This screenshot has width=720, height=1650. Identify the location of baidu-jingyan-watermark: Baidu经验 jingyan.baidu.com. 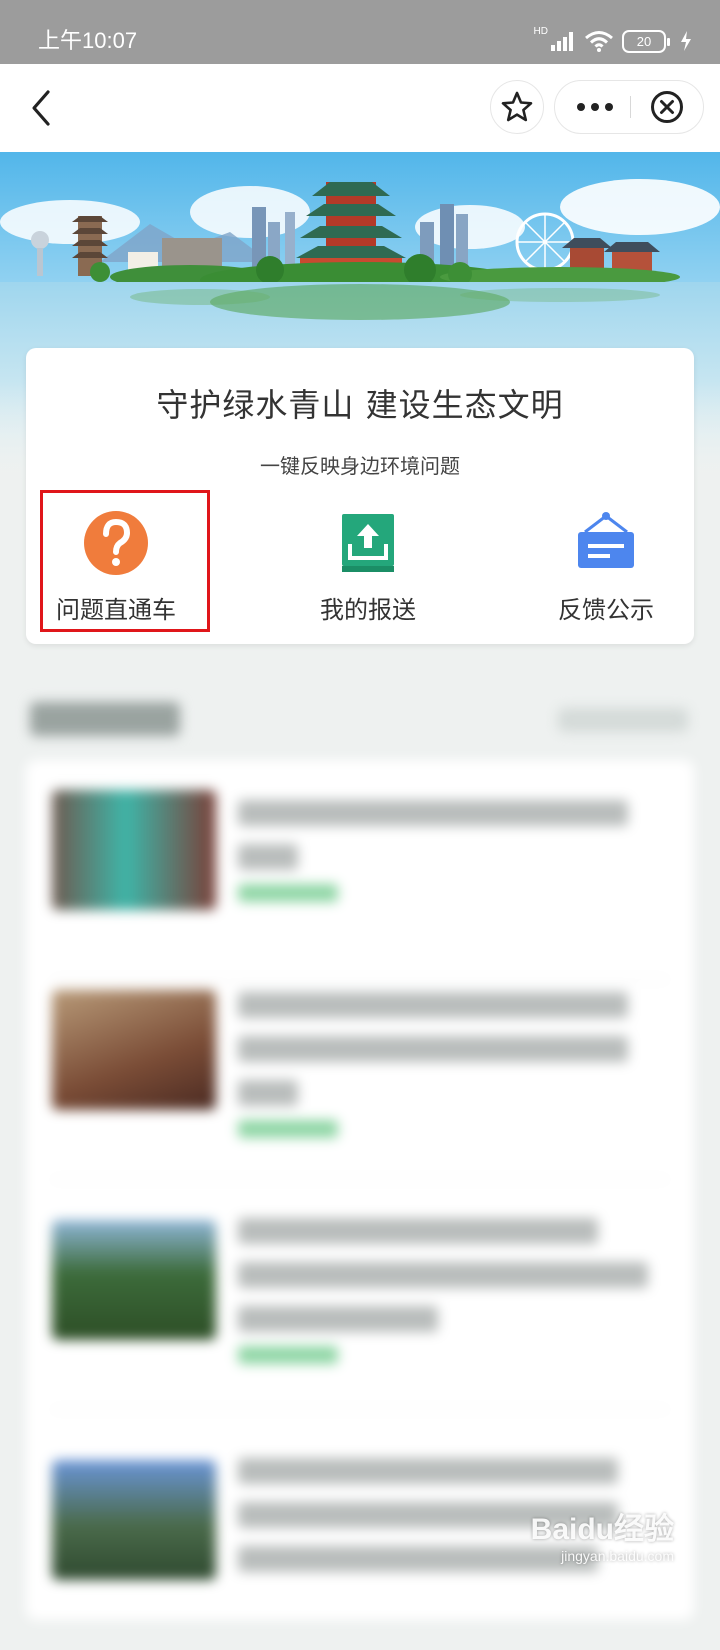
(602, 1534).